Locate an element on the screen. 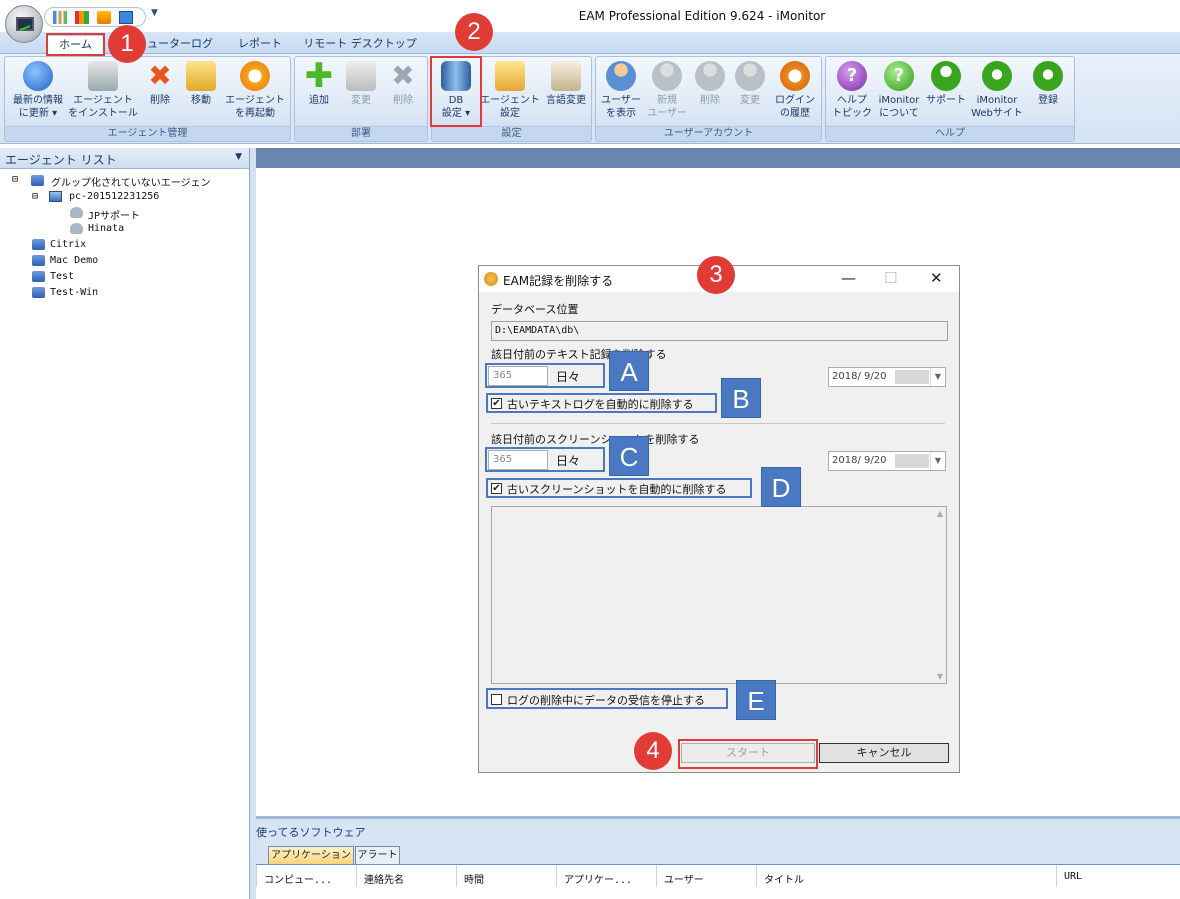 The width and height of the screenshot is (1180, 899). marker-a: A is located at coordinates (629, 371).